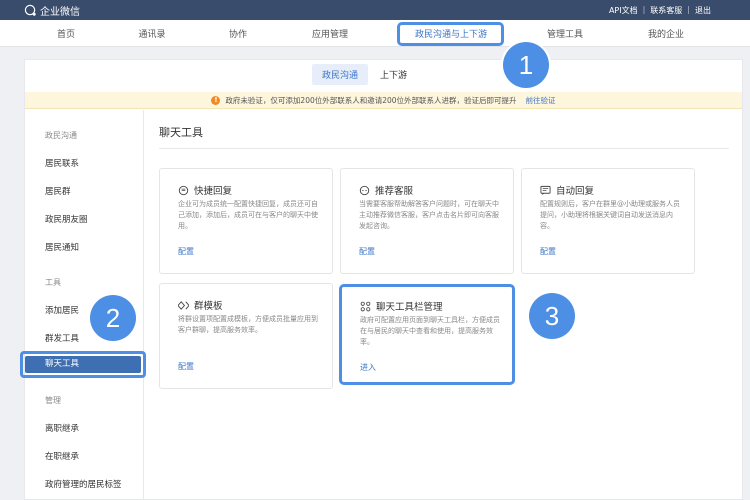 The width and height of the screenshot is (750, 500). Describe the element at coordinates (62, 163) in the screenshot. I see `sidebar-item-resident-contacts: 居民联系` at that location.